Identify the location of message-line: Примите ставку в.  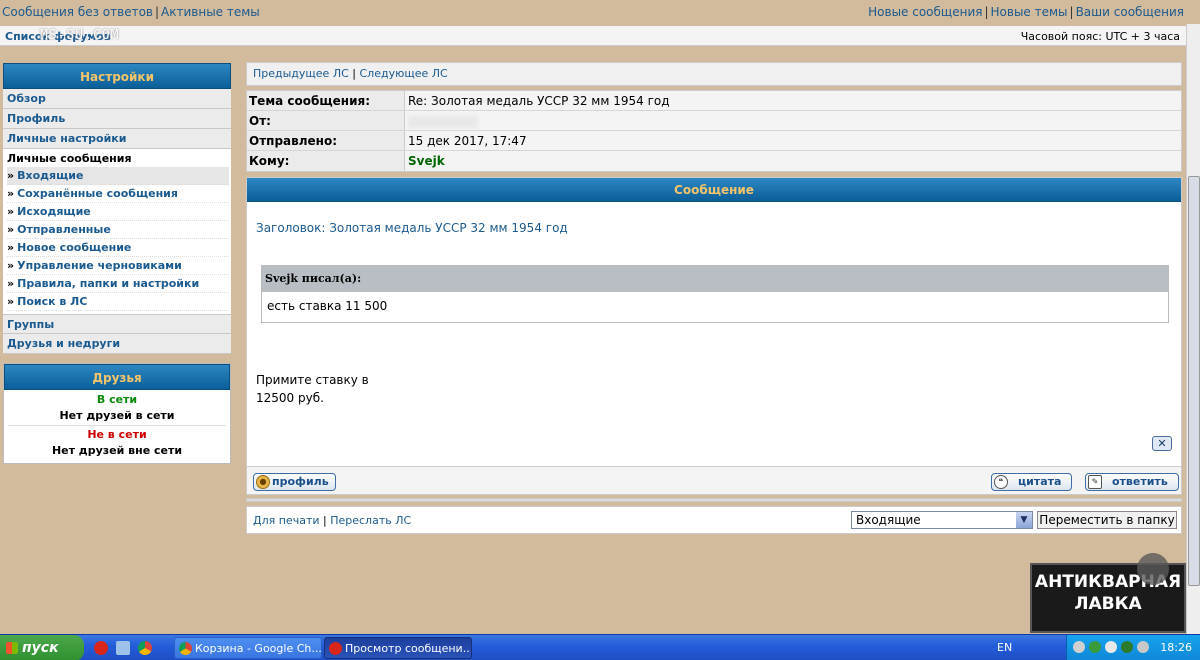
(312, 380).